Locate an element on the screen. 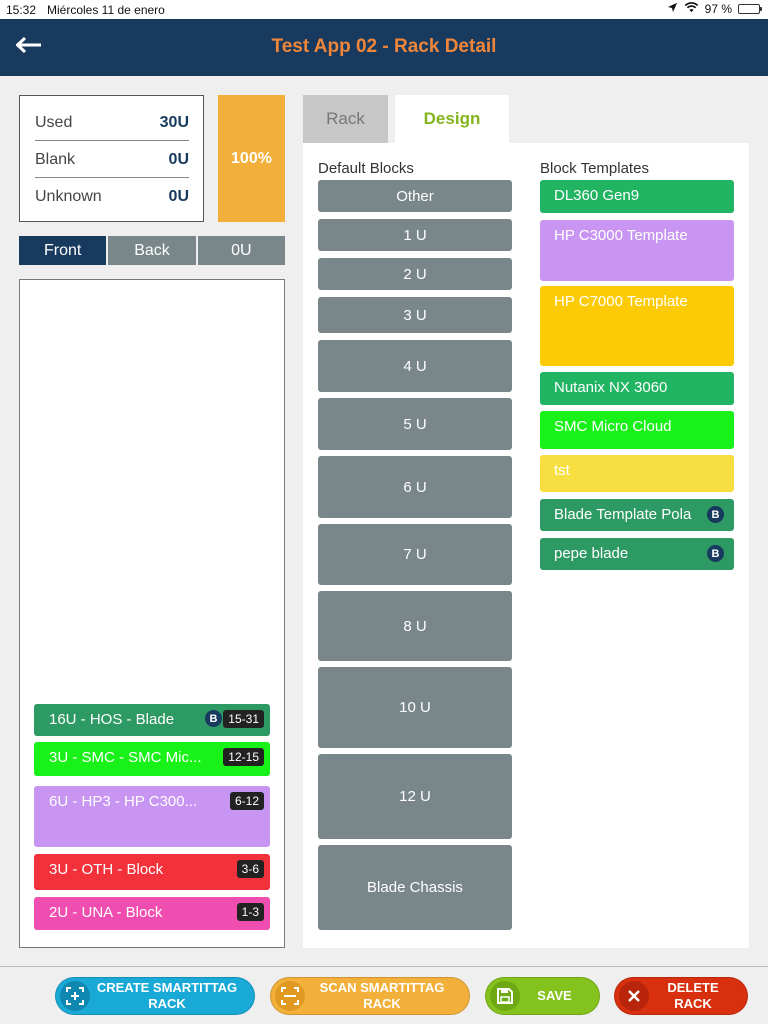 This screenshot has height=1024, width=768. rack-block: 3U - SMC - SMC Mic... 12-15 is located at coordinates (152, 759).